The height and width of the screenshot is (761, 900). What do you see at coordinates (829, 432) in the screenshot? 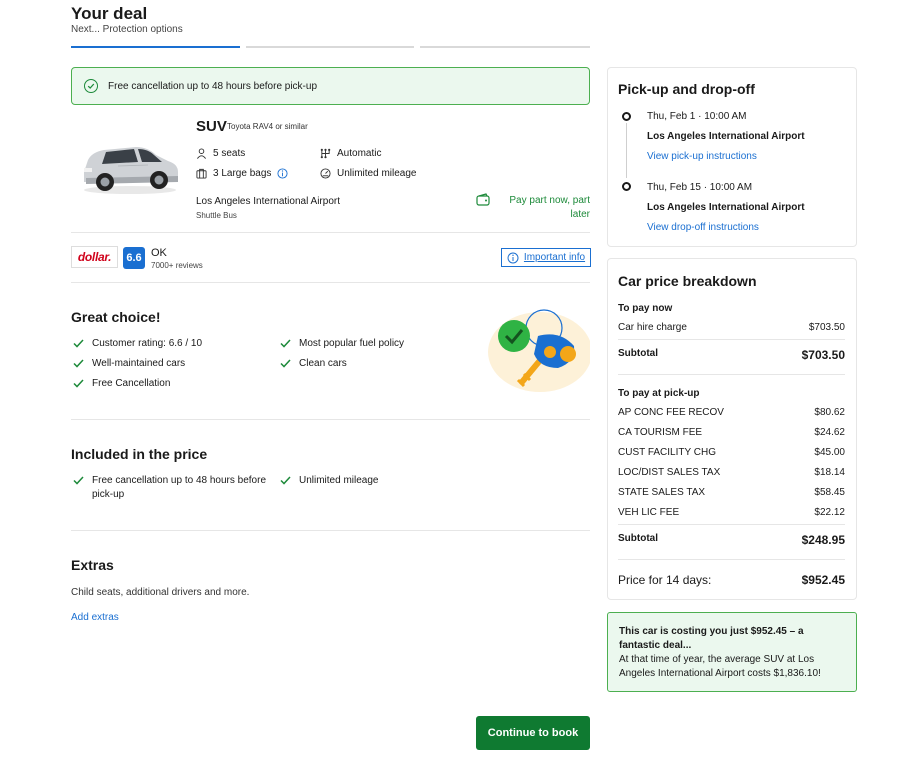
I see `price-amount: $24.62` at bounding box center [829, 432].